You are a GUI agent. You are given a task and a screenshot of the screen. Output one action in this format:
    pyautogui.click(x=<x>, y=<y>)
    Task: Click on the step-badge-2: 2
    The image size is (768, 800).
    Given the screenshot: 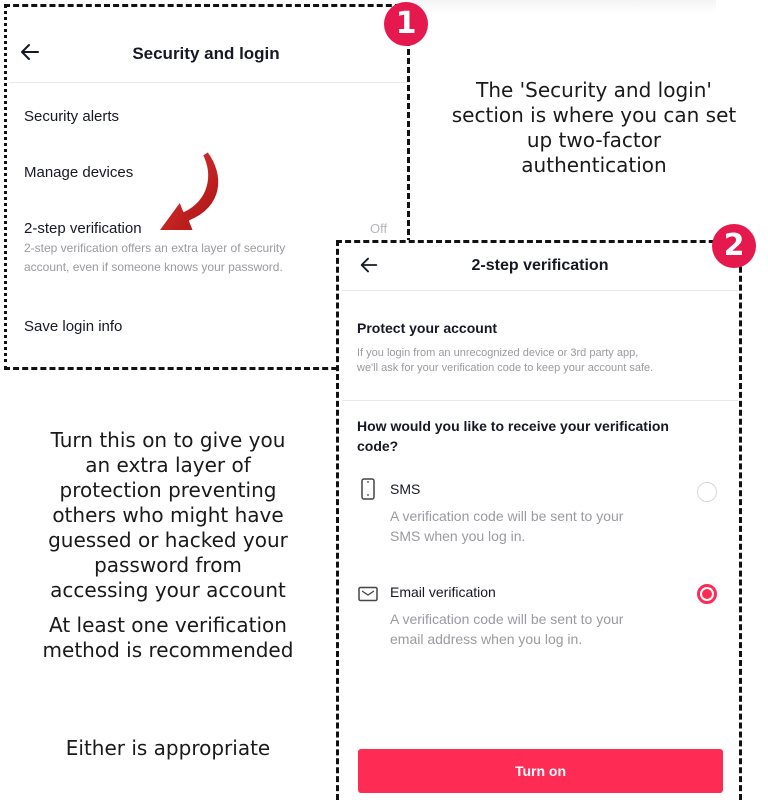 What is the action you would take?
    pyautogui.click(x=734, y=246)
    